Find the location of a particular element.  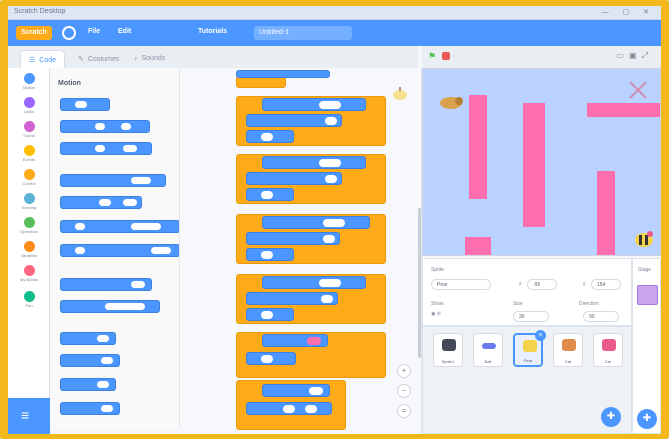

workspace-scrollbar is located at coordinates (419, 283).